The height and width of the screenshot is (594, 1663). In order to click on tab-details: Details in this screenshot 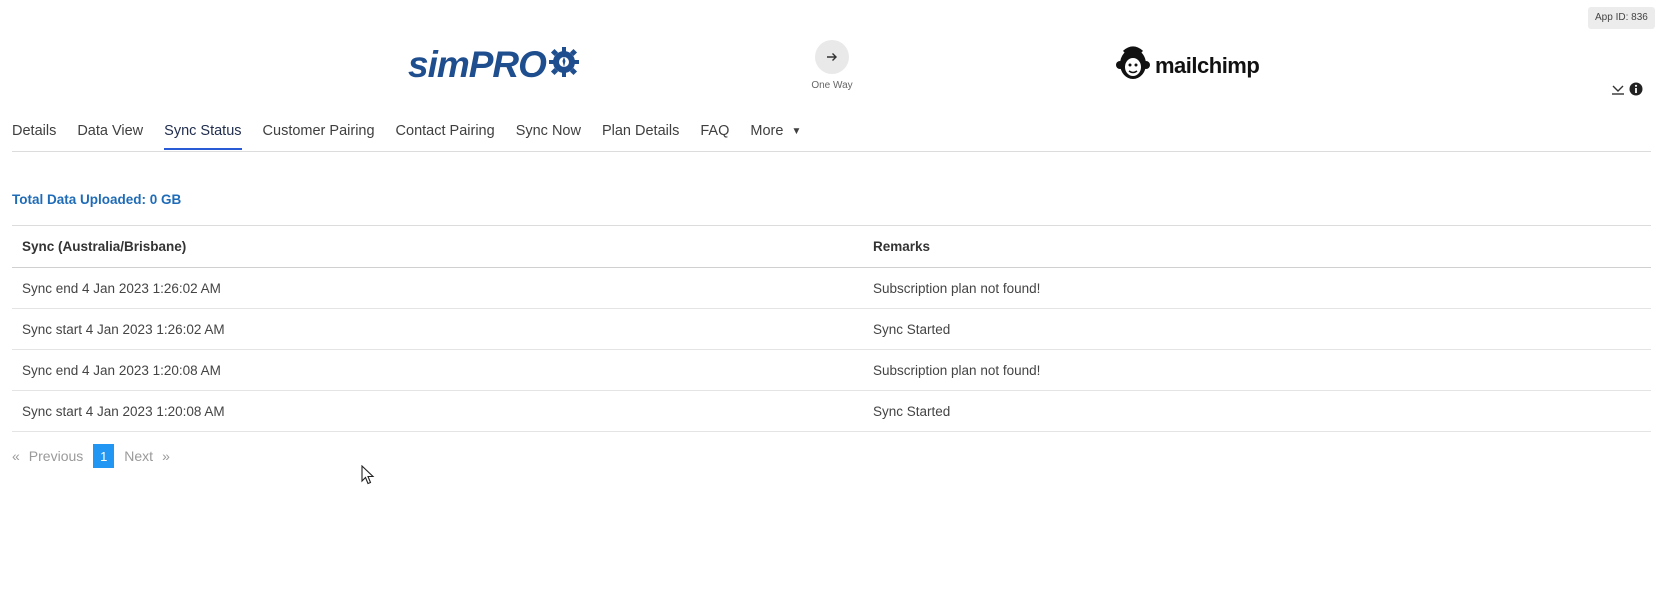, I will do `click(34, 133)`.